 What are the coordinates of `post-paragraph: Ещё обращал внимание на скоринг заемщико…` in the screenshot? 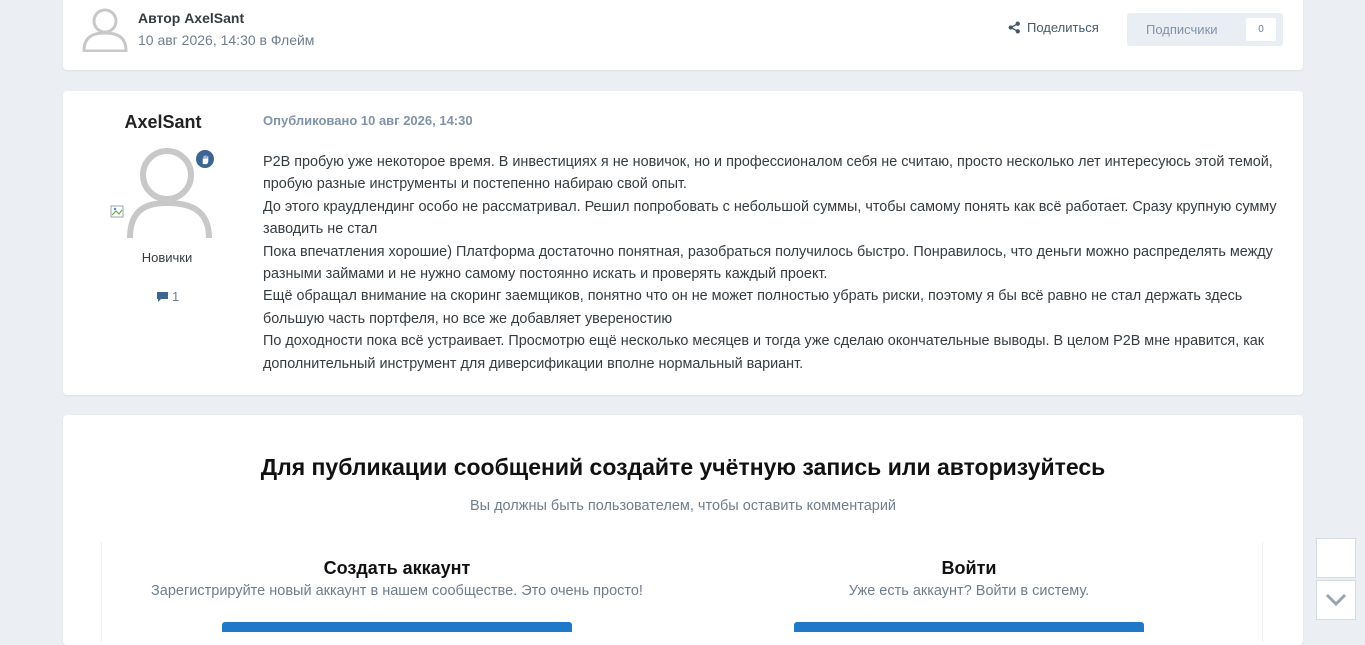 It's located at (753, 307).